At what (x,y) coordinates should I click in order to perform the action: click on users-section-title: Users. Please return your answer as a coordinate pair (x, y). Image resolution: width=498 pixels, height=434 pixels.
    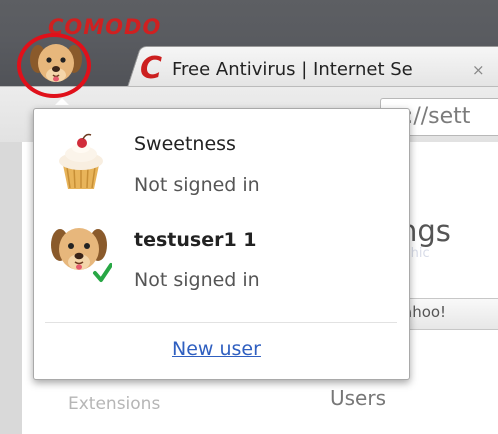
    Looking at the image, I should click on (358, 398).